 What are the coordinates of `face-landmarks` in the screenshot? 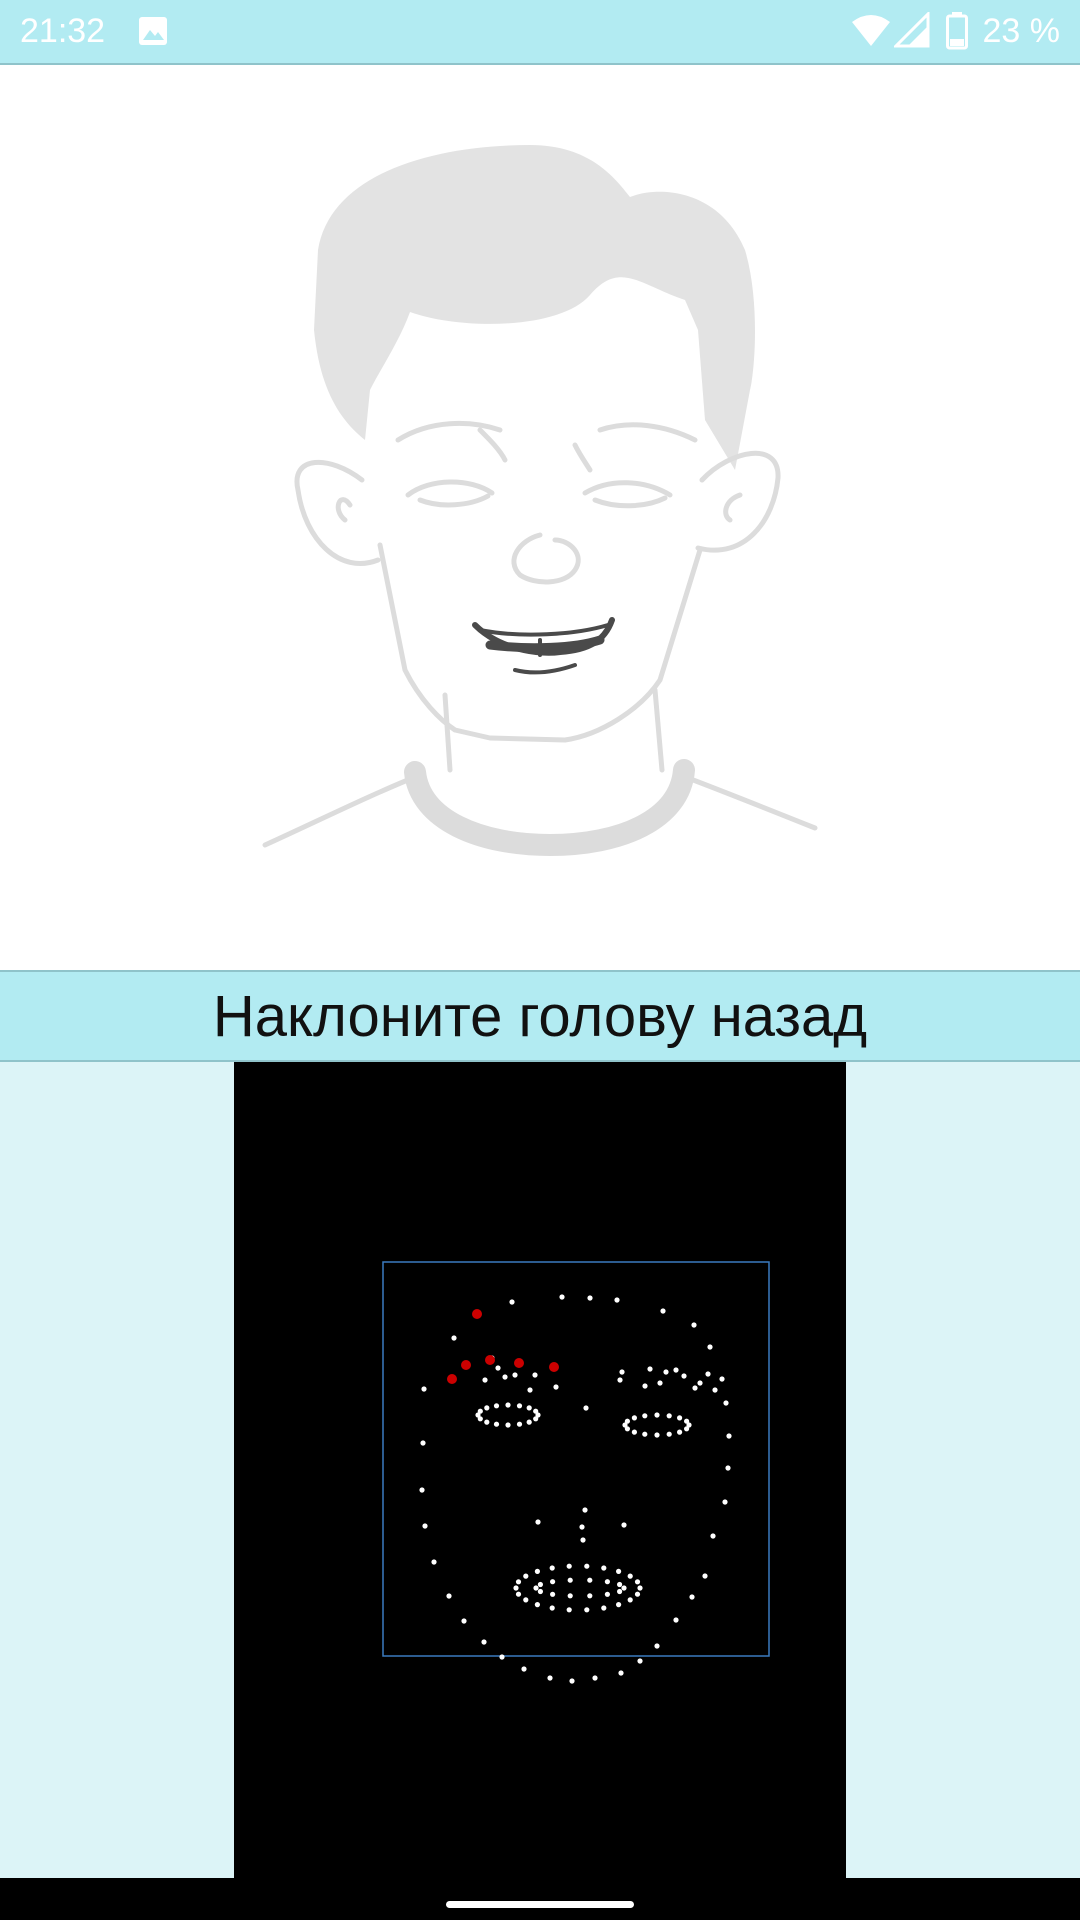 It's located at (576, 1472).